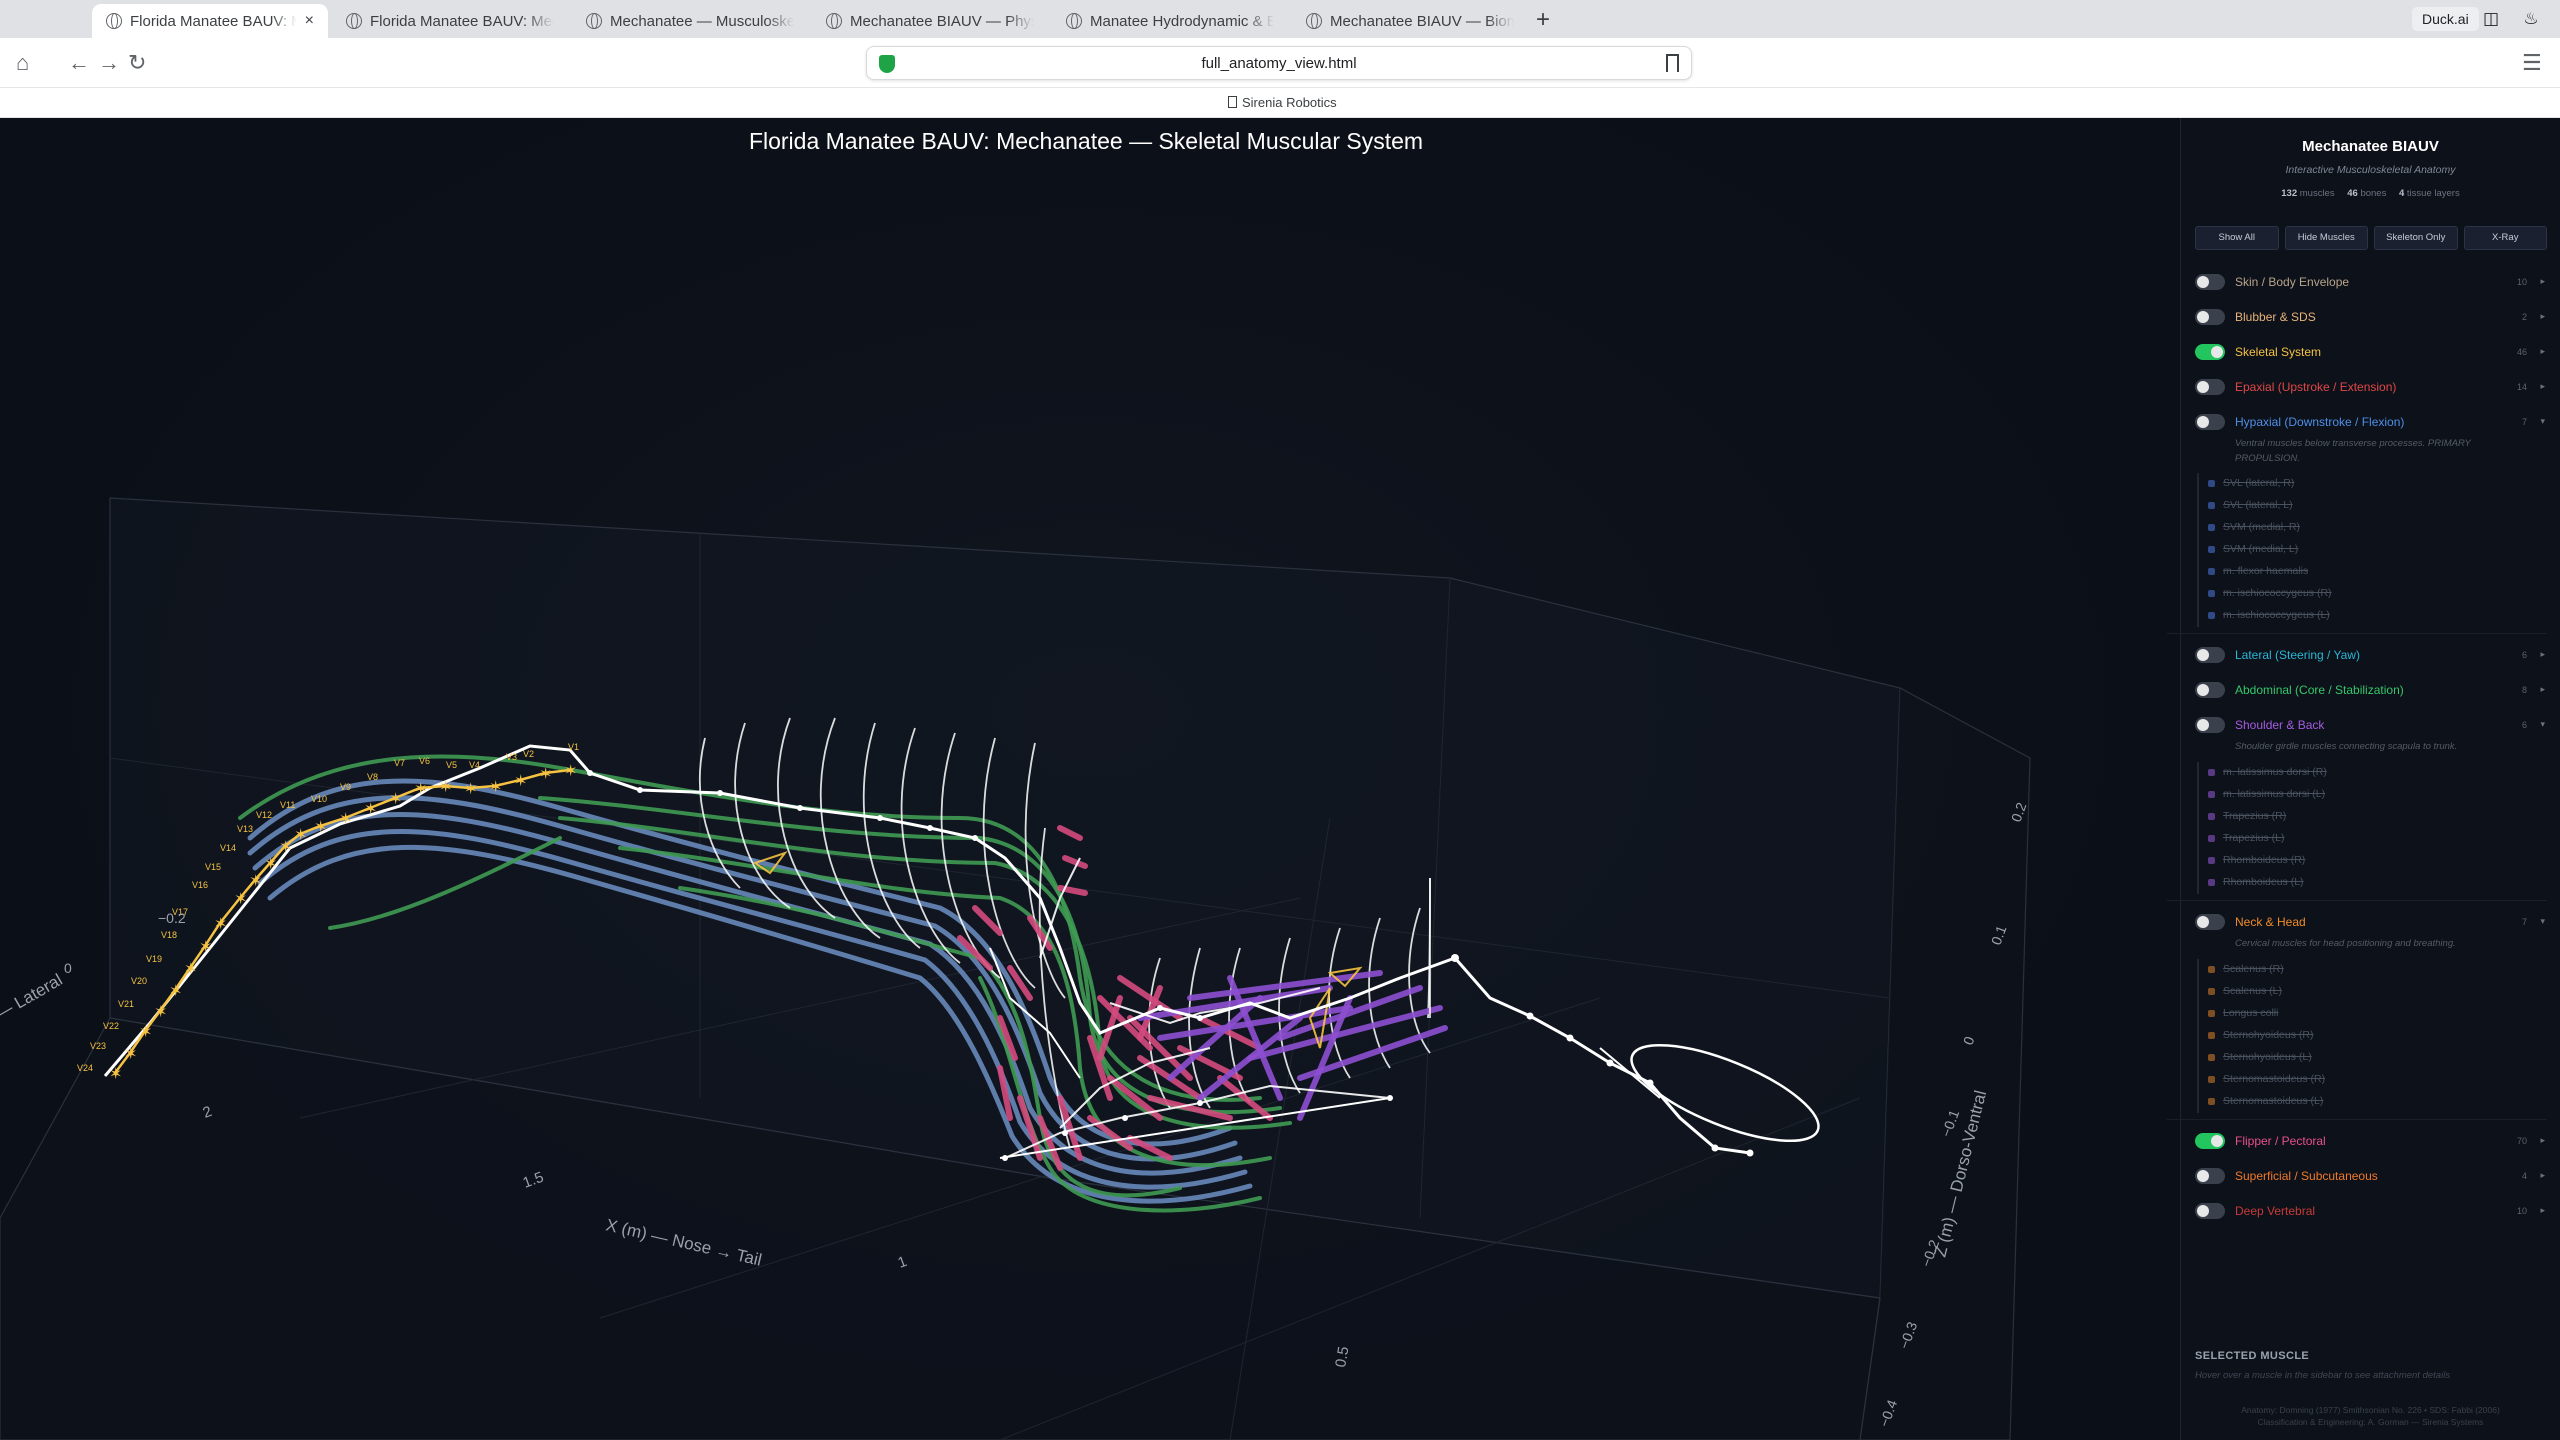 This screenshot has width=2560, height=1440. Describe the element at coordinates (2358, 817) in the screenshot. I see `muscle-item: Trapezius (R)` at that location.